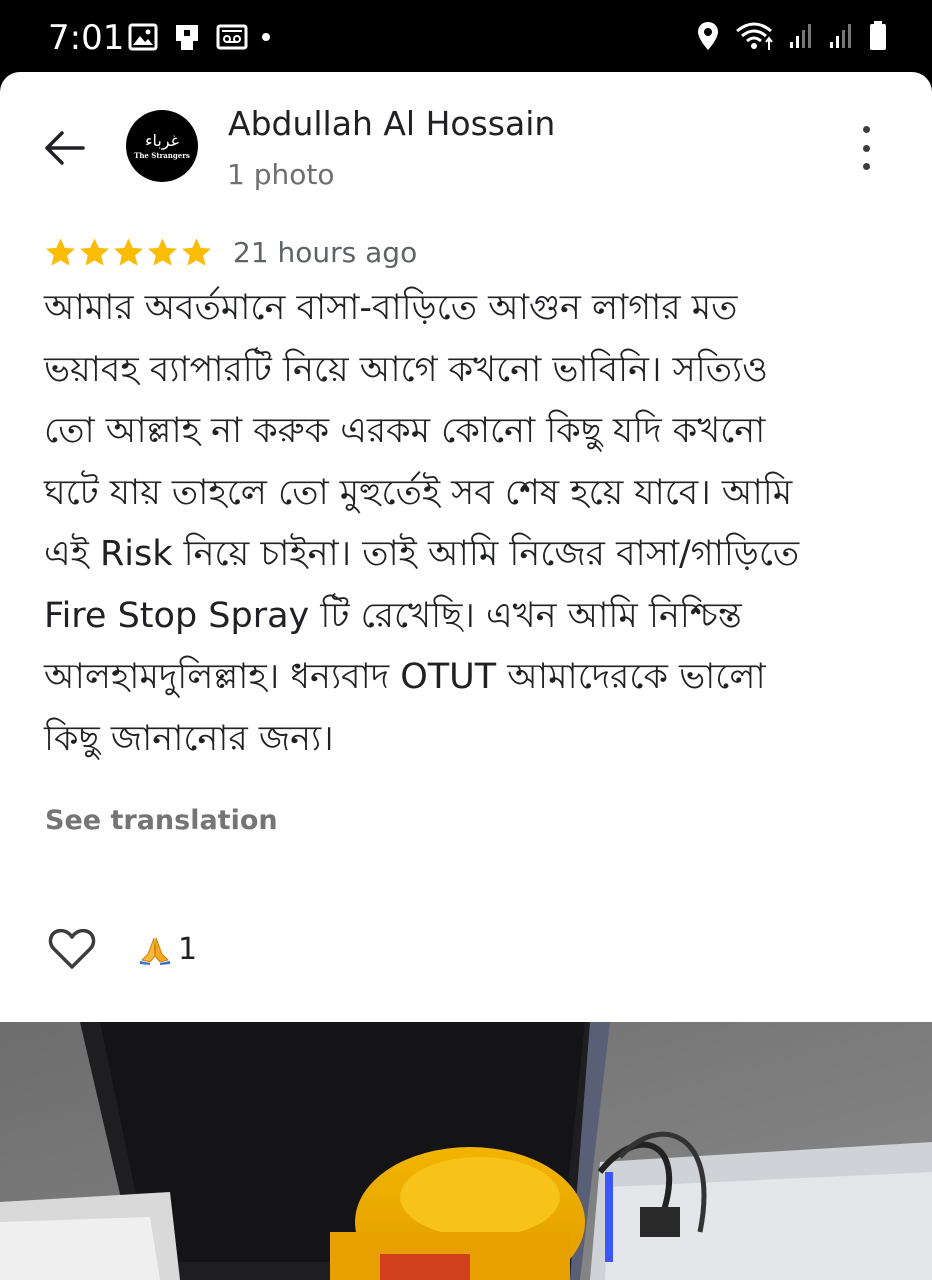 The height and width of the screenshot is (1280, 932). Describe the element at coordinates (281, 174) in the screenshot. I see `photo-count: 1 photo` at that location.